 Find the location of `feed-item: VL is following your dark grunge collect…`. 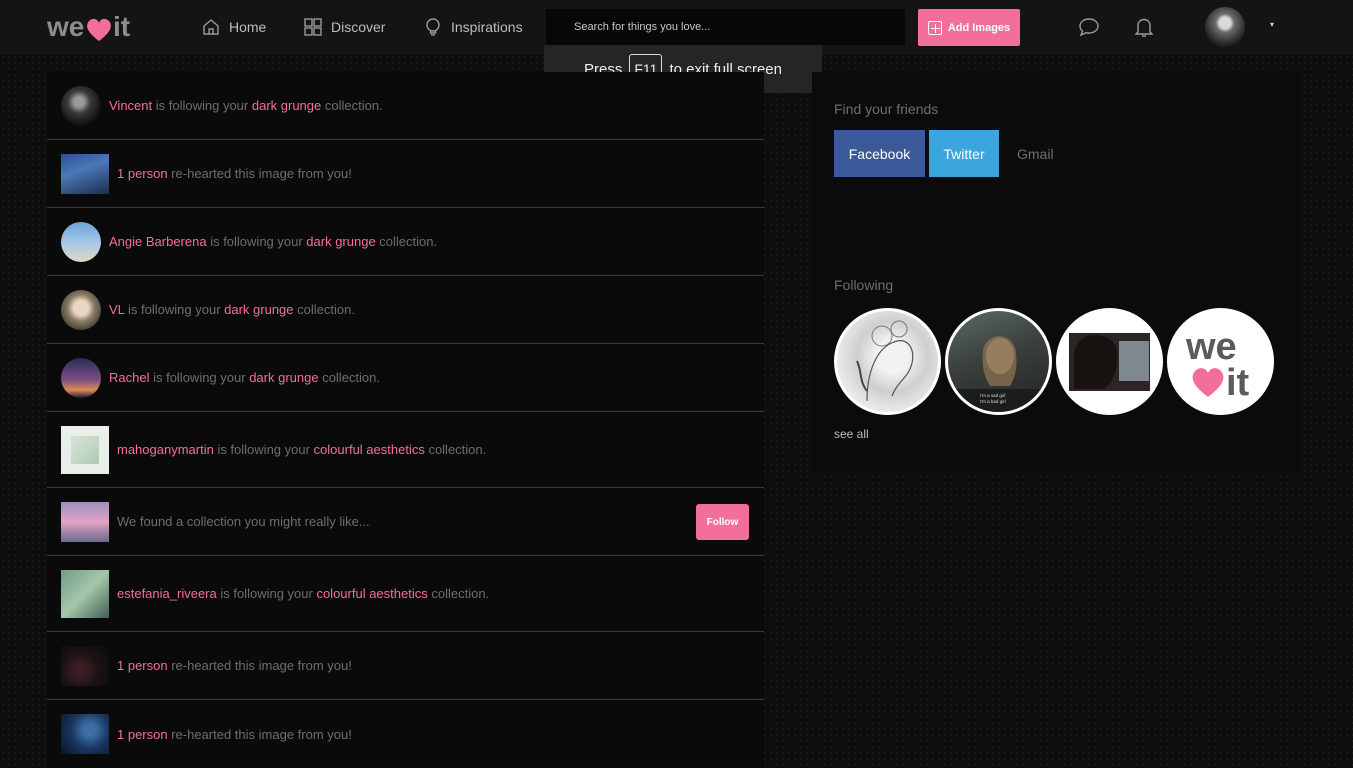

feed-item: VL is following your dark grunge collect… is located at coordinates (405, 310).